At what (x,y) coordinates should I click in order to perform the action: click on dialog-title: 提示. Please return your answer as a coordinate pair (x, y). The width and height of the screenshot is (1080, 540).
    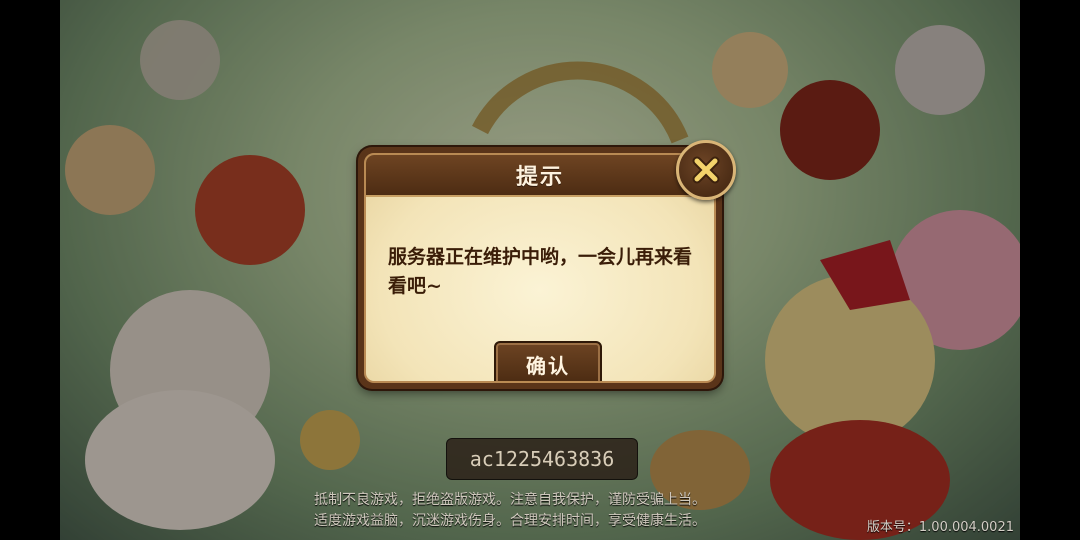
    Looking at the image, I should click on (539, 177).